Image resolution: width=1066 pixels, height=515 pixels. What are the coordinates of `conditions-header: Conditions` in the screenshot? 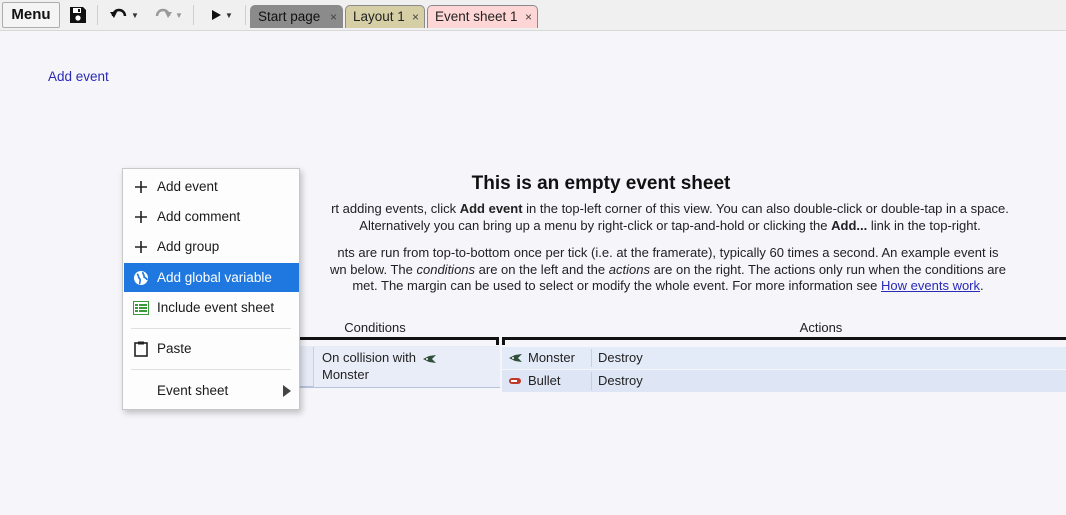 It's located at (375, 327).